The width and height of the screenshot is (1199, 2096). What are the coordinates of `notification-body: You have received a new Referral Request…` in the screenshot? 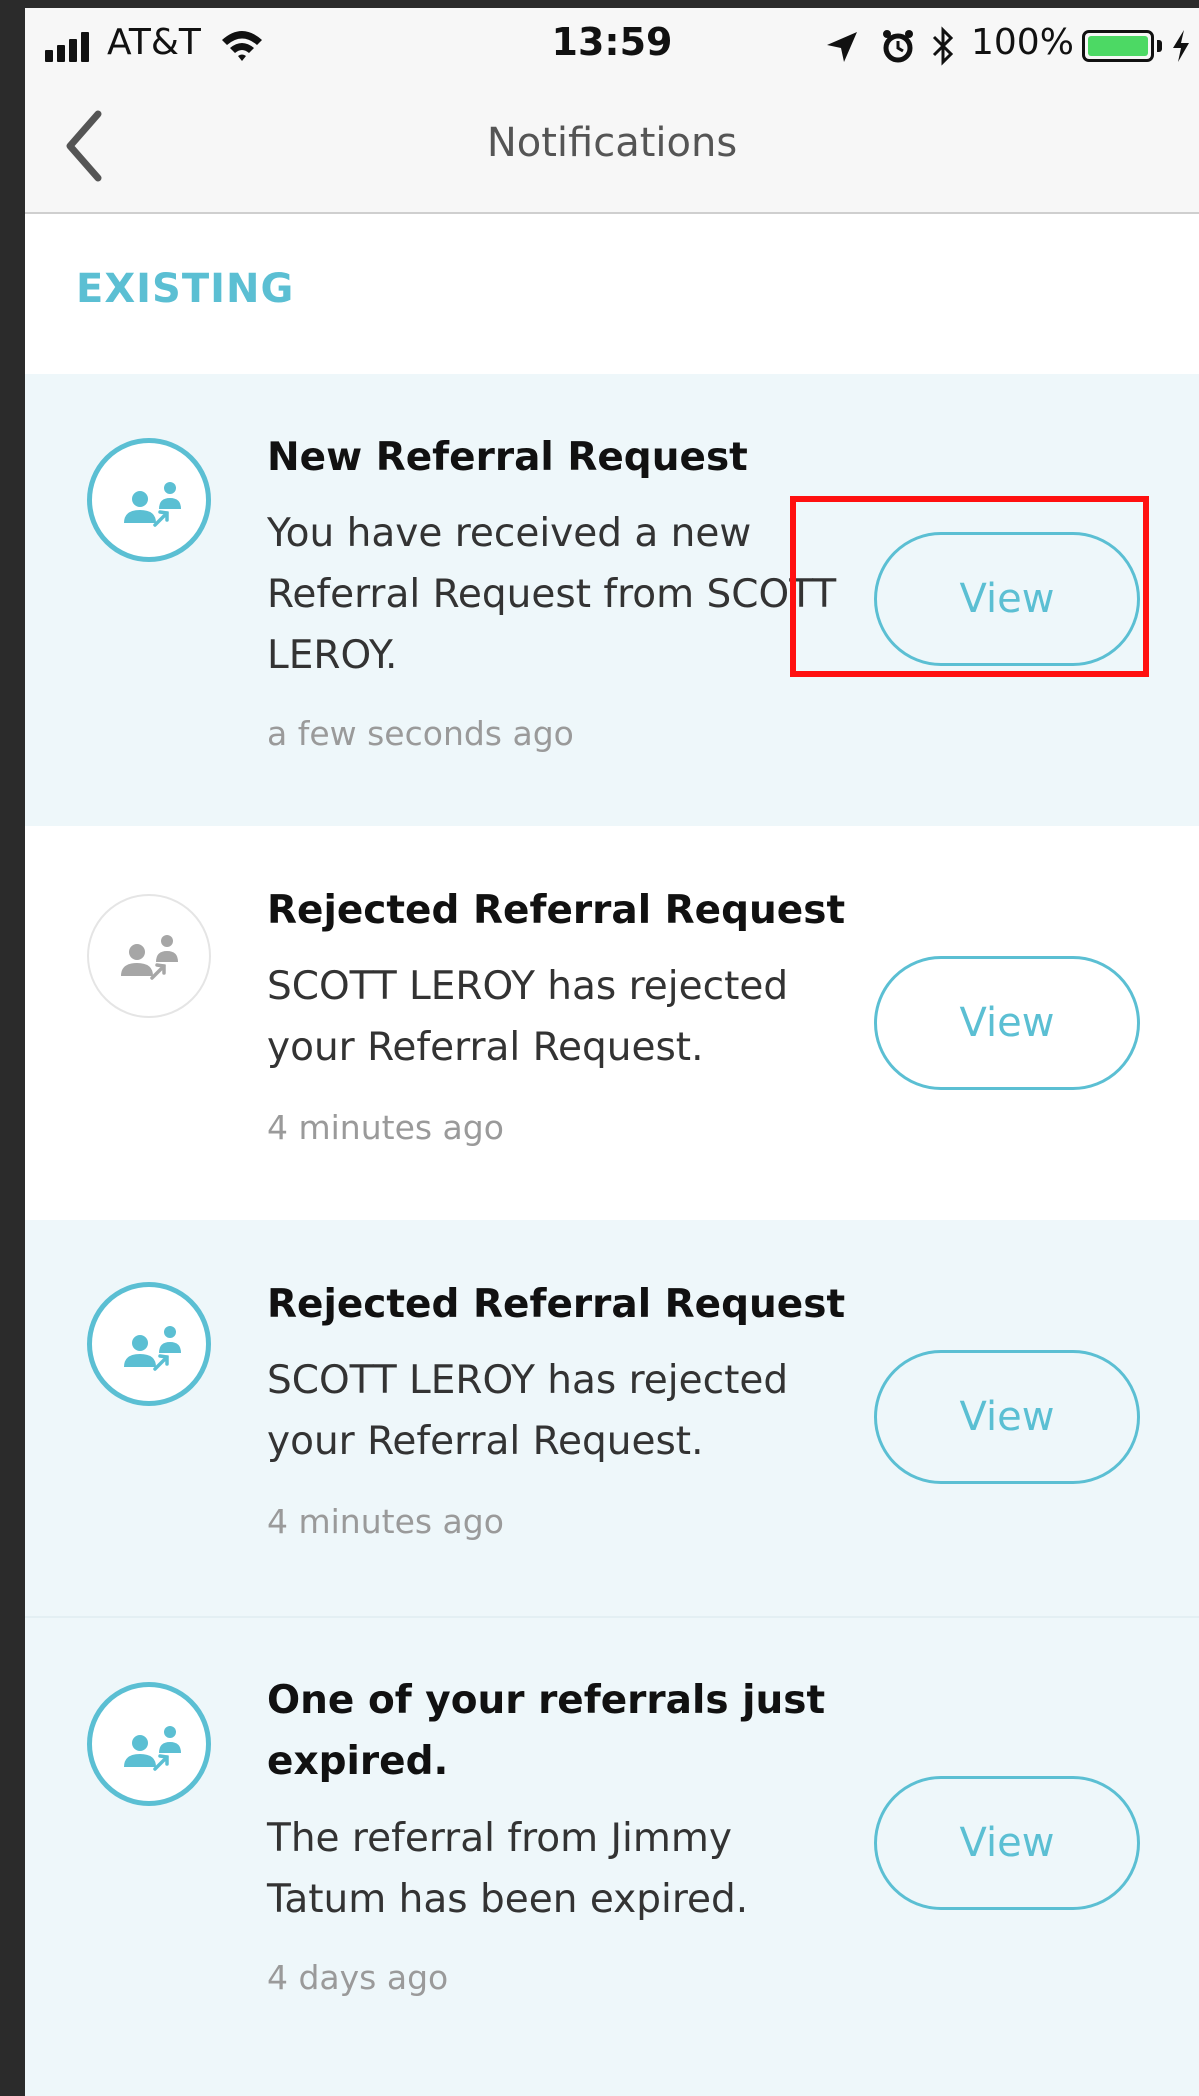 It's located at (552, 594).